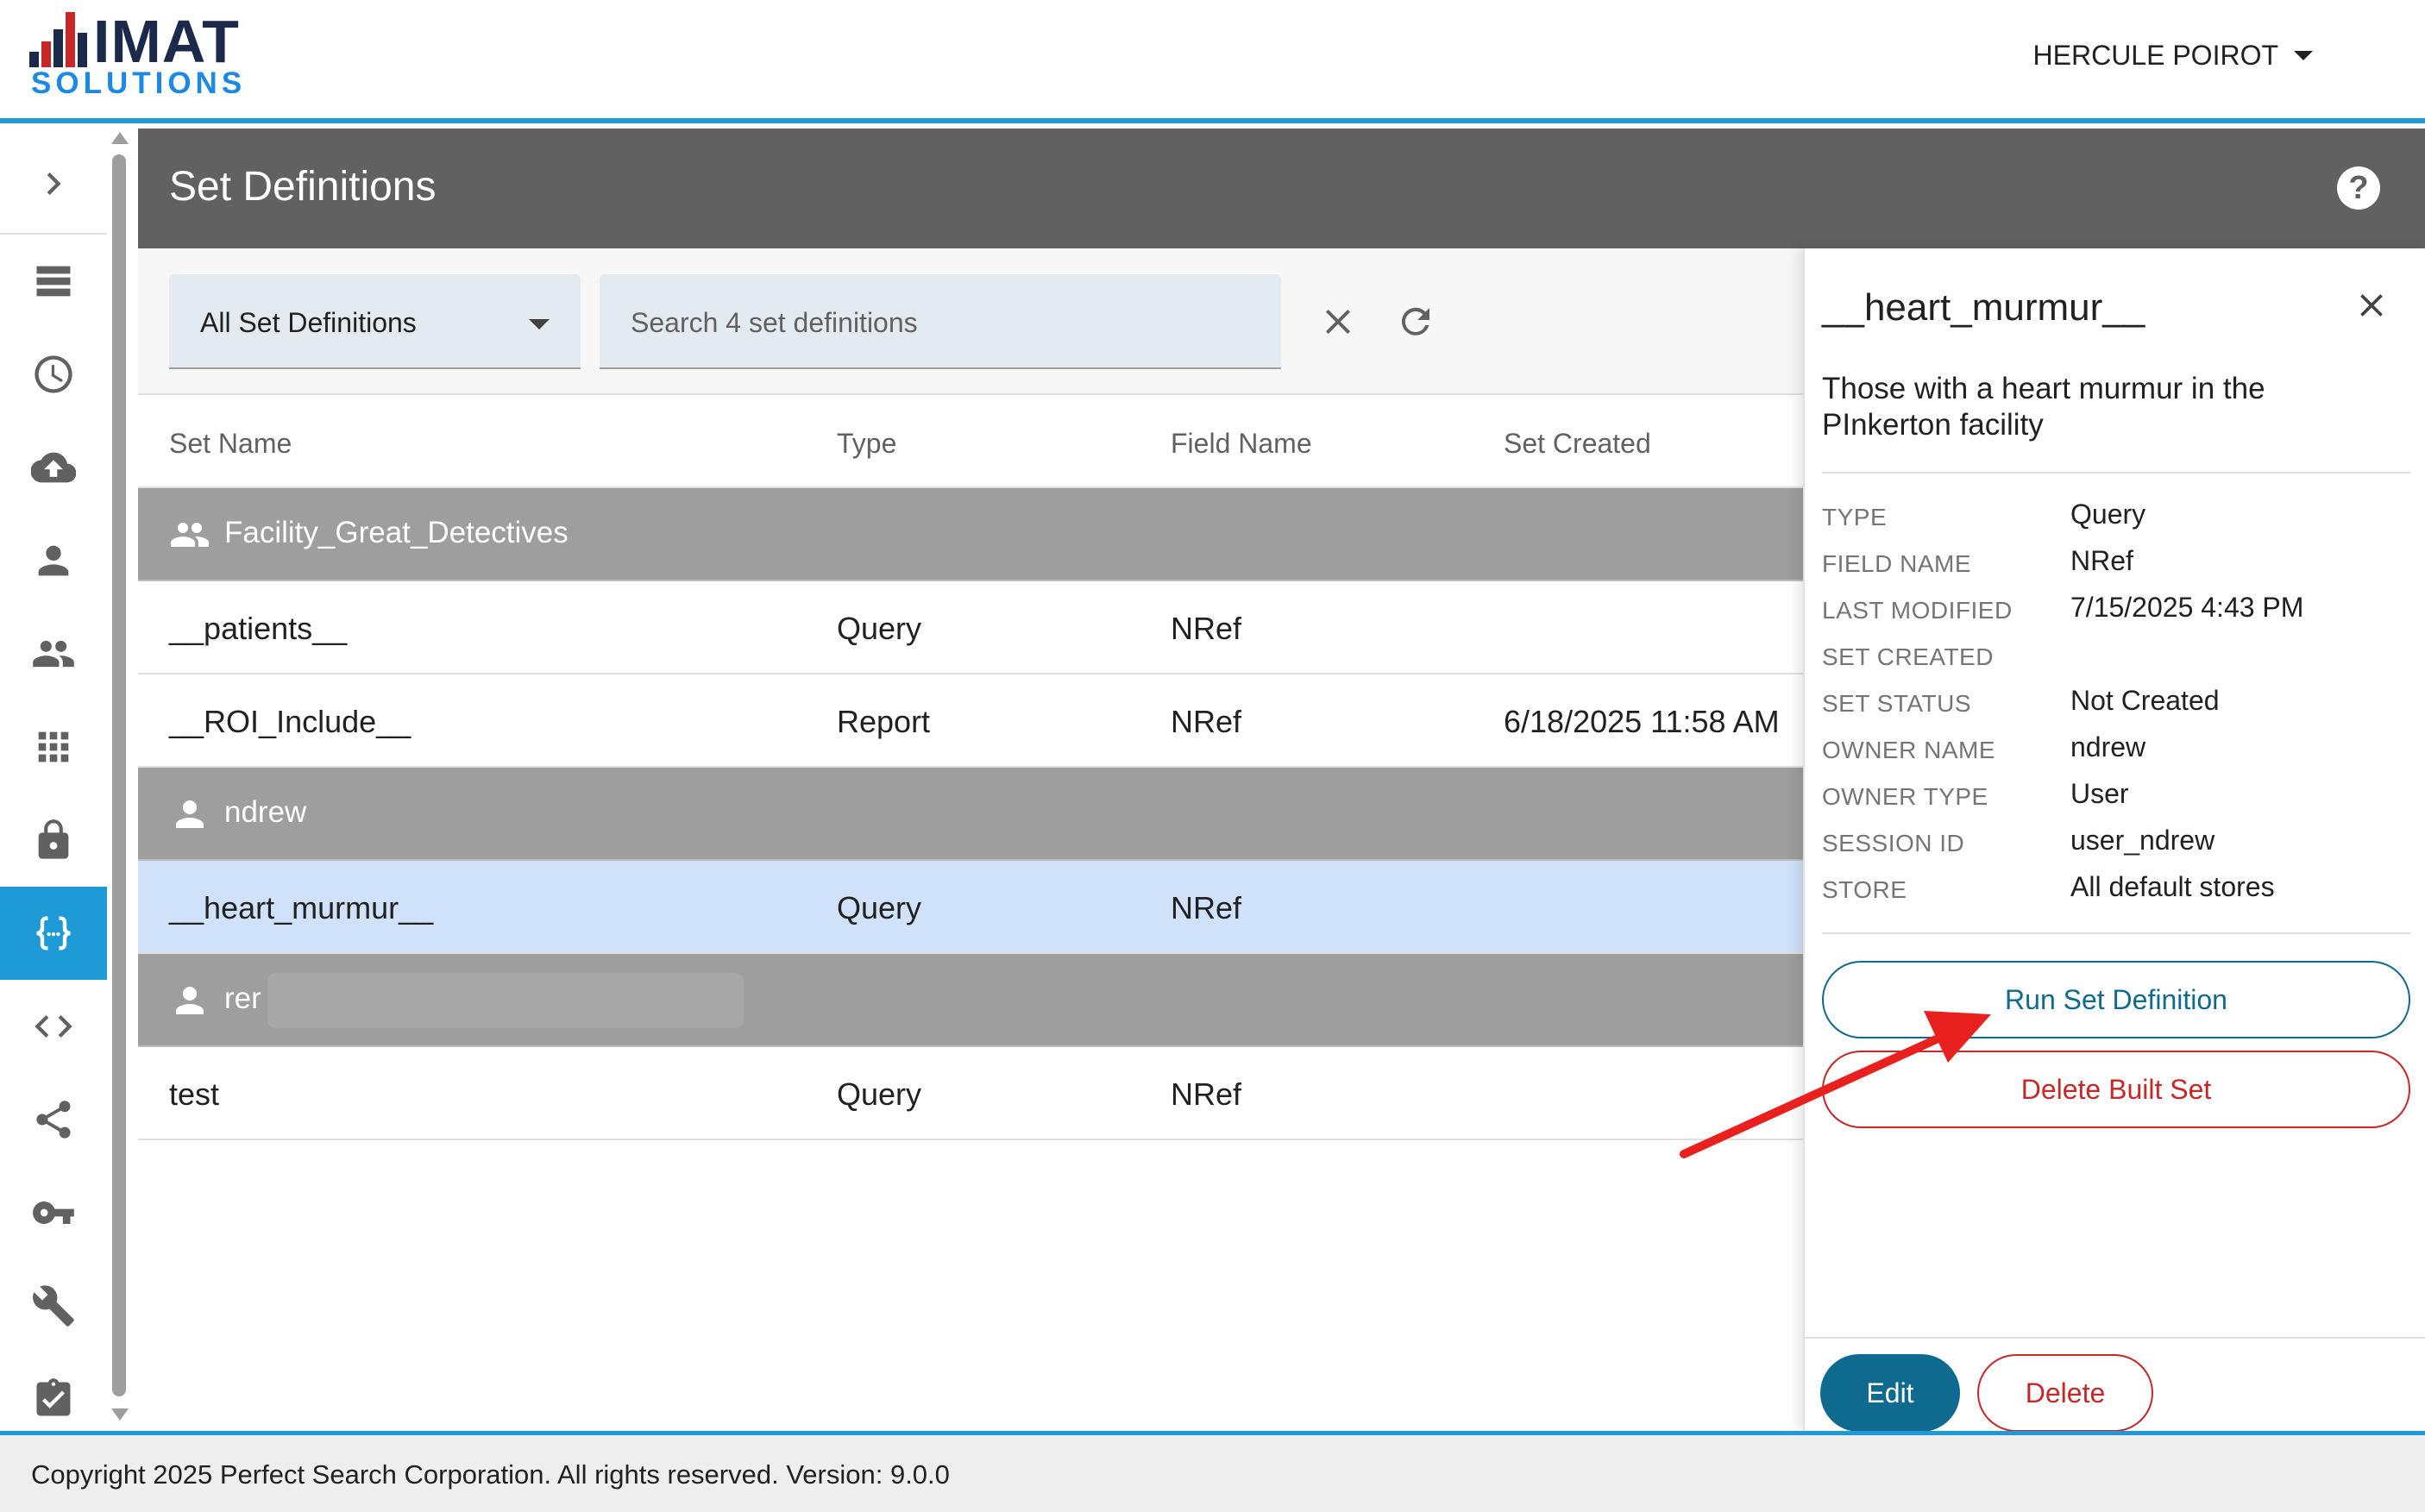 The image size is (2425, 1512). Describe the element at coordinates (1241, 444) in the screenshot. I see `column-header-field-name: Field Name` at that location.